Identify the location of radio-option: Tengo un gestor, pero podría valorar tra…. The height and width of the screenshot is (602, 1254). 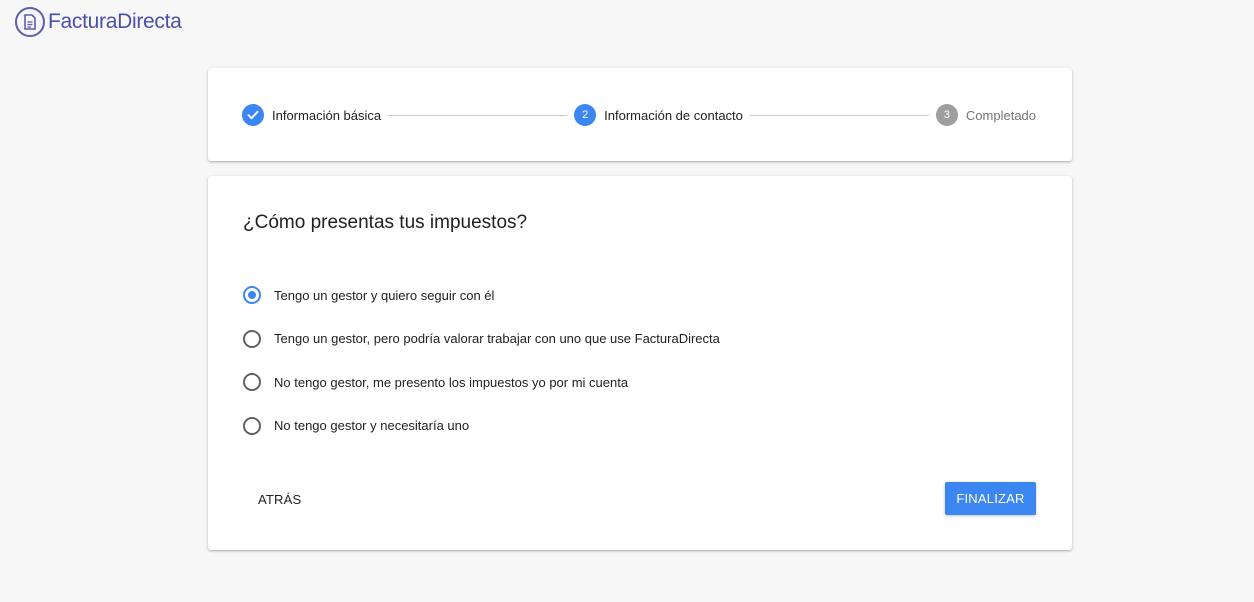
(481, 339).